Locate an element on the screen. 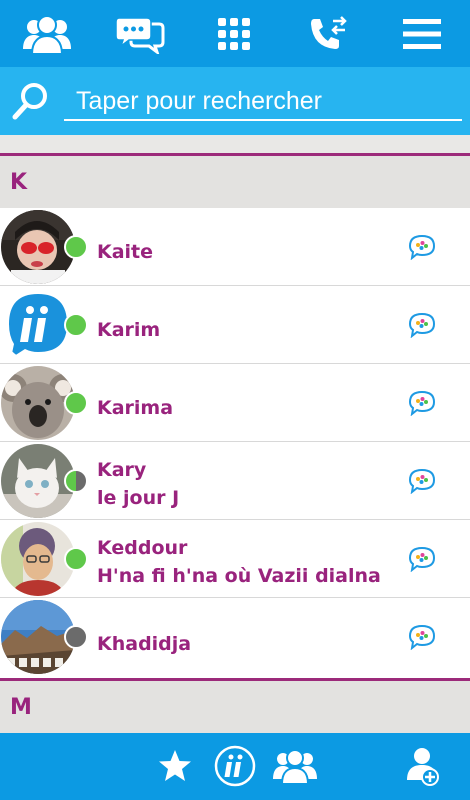 This screenshot has width=470, height=800. group-icon is located at coordinates (295, 767).